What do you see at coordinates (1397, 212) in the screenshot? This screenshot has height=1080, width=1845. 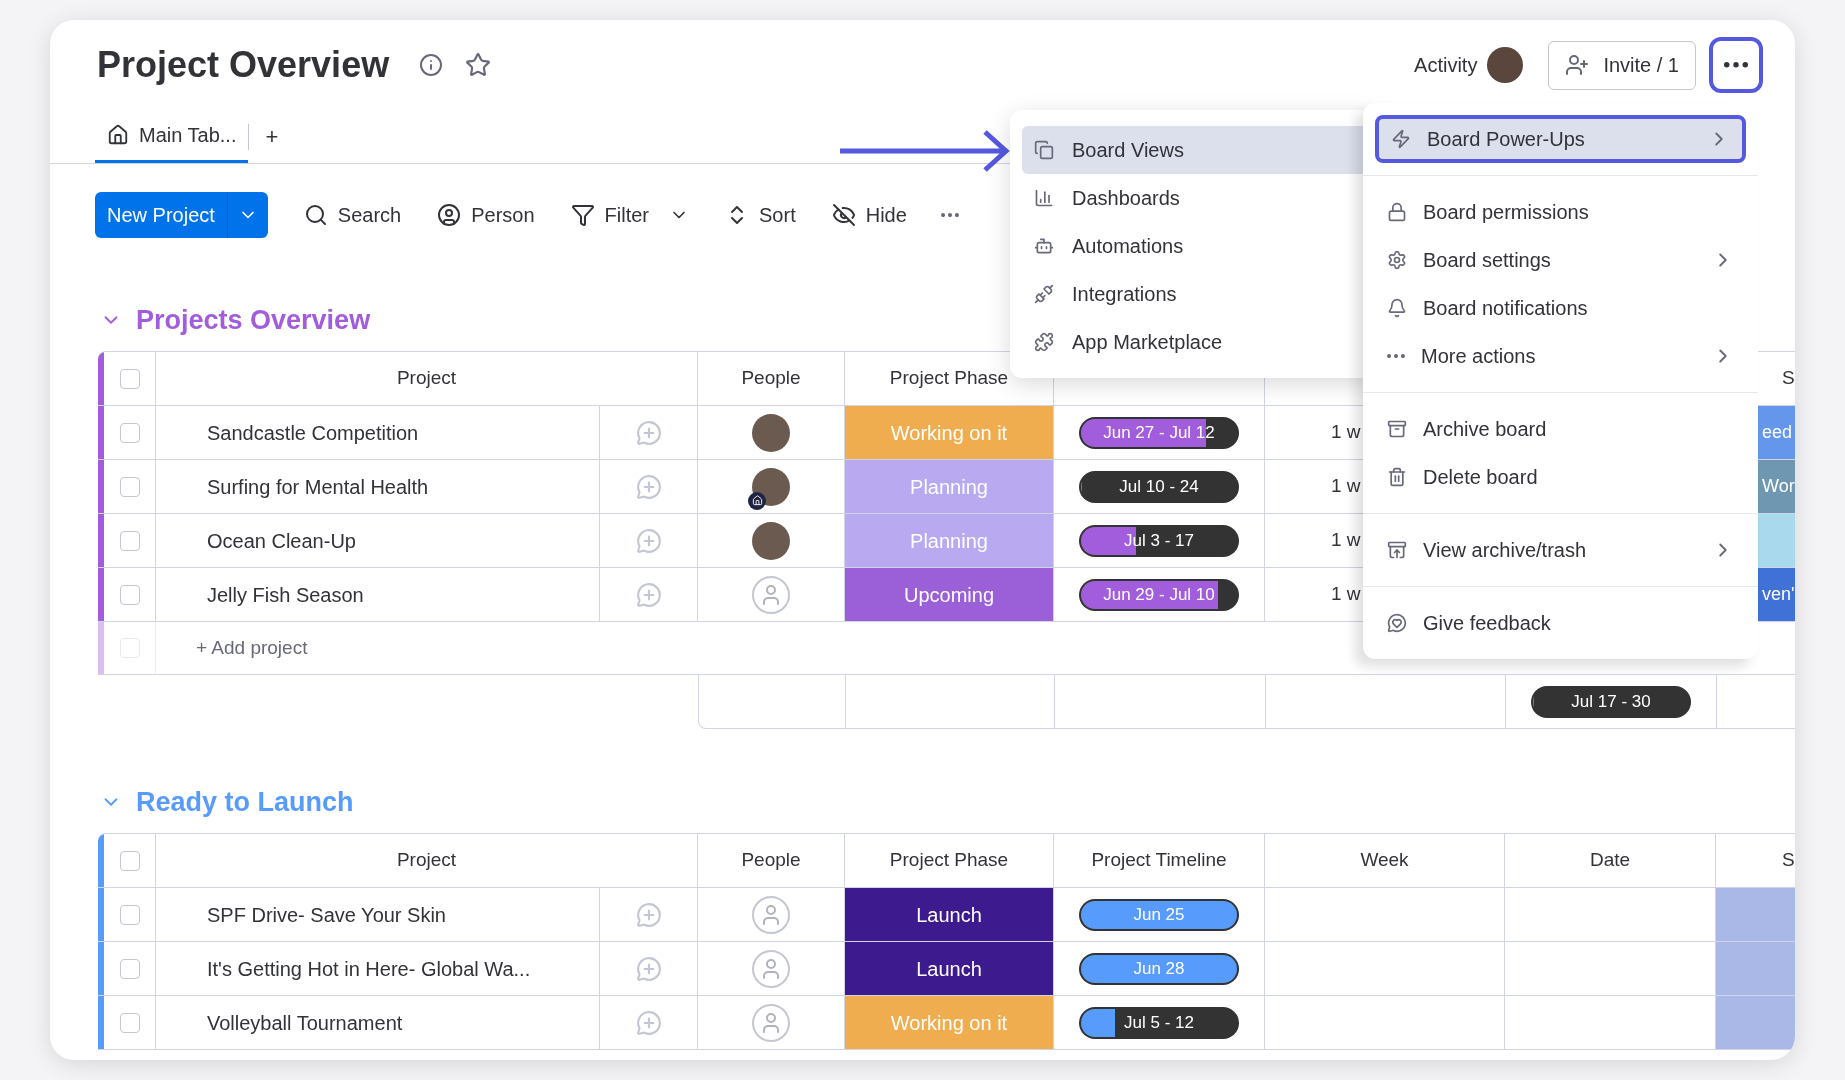 I see `lock-icon` at bounding box center [1397, 212].